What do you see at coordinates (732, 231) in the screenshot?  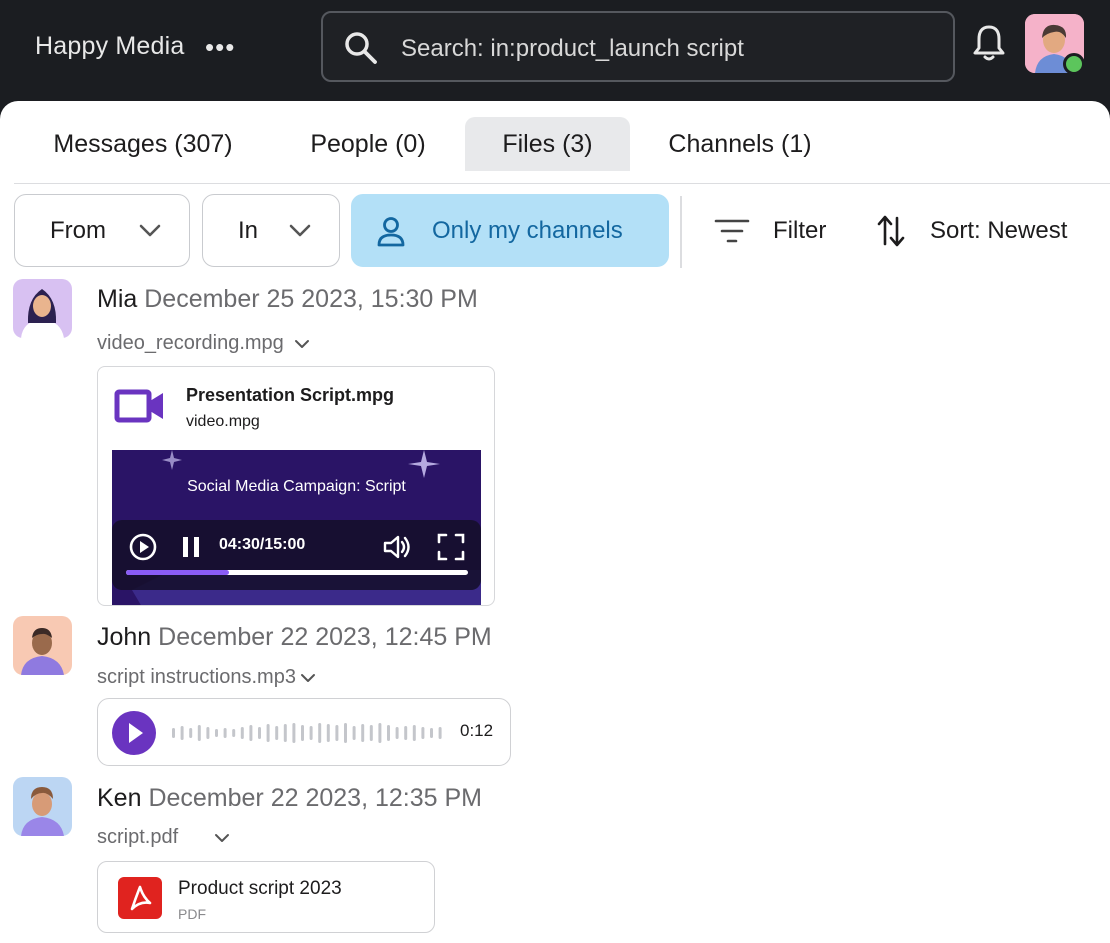 I see `filter-lines-icon` at bounding box center [732, 231].